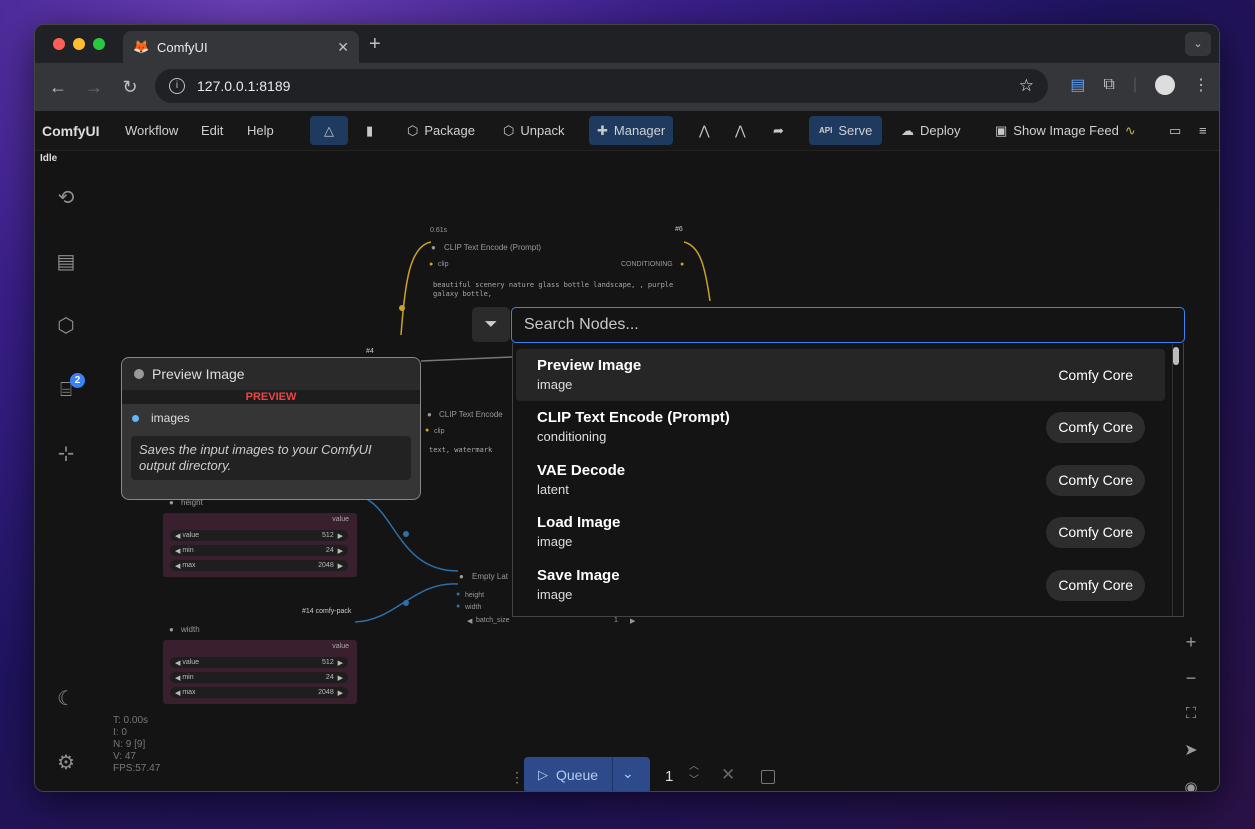 The height and width of the screenshot is (829, 1255). I want to click on package-button: ⬡ Package, so click(441, 130).